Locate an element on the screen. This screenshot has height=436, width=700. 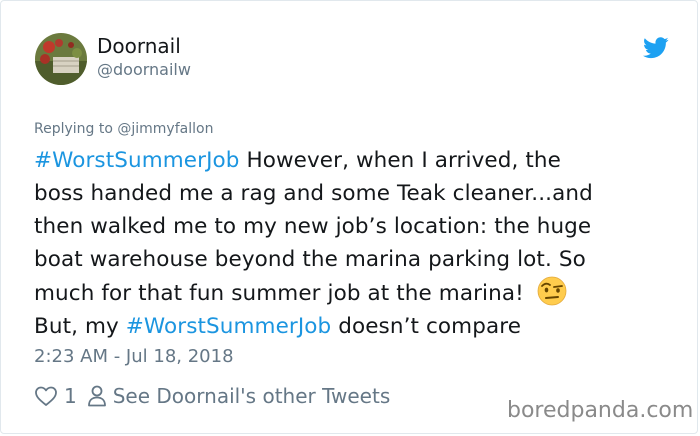
tweet-line: But, my #WorstSummerJob doesn’t compare is located at coordinates (354, 326).